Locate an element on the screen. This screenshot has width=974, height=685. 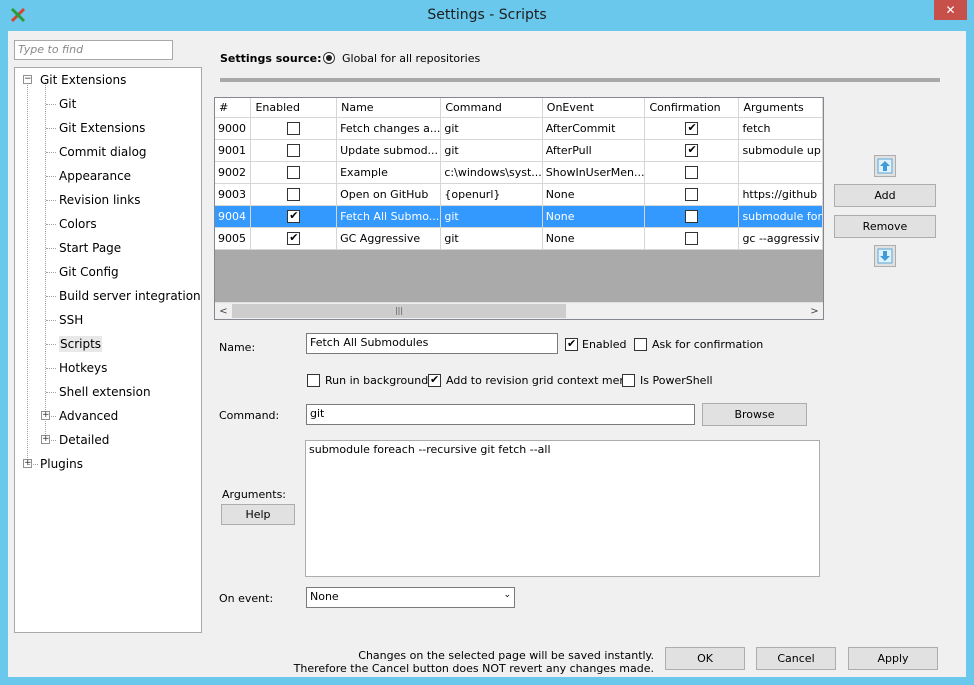
tree-vline-root is located at coordinates (27, 274).